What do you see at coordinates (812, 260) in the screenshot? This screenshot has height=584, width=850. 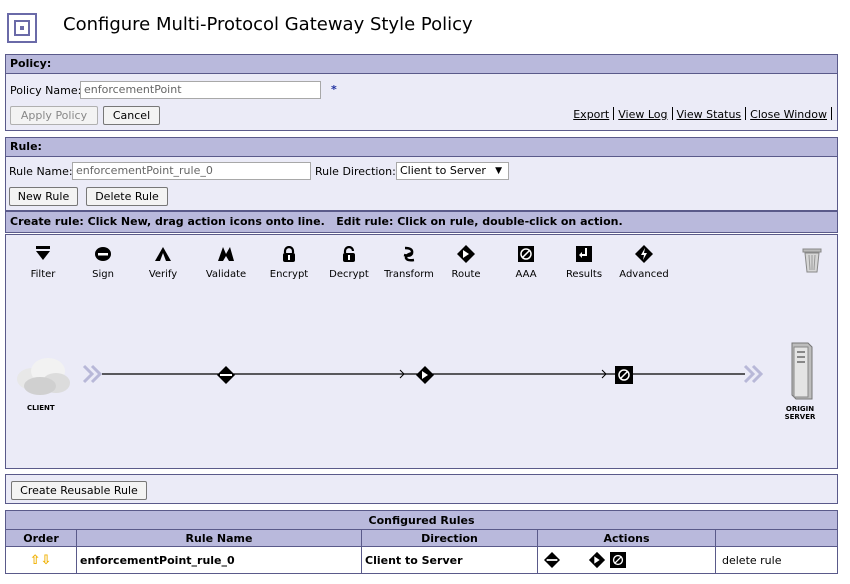 I see `trash-icon` at bounding box center [812, 260].